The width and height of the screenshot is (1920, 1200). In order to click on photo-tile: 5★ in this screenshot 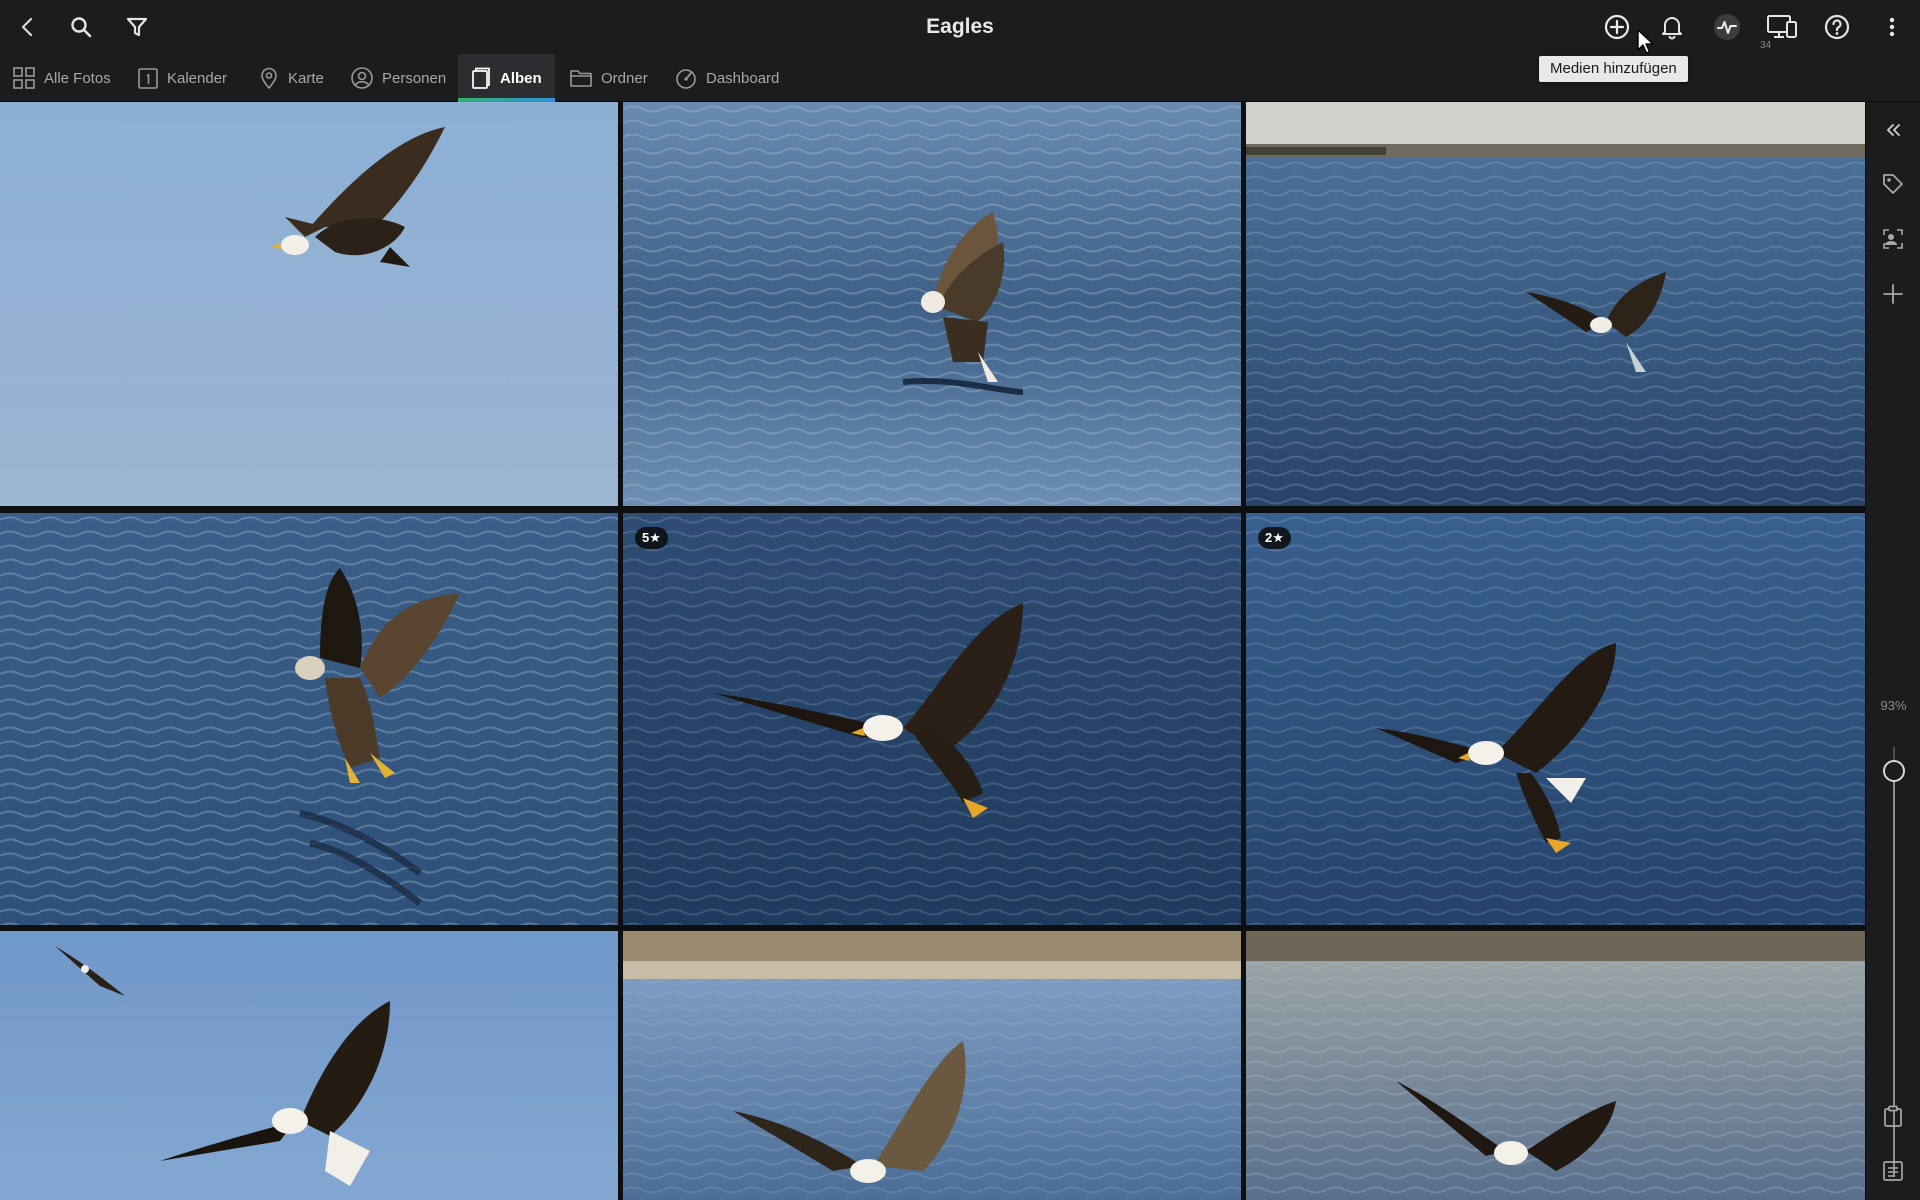, I will do `click(932, 719)`.